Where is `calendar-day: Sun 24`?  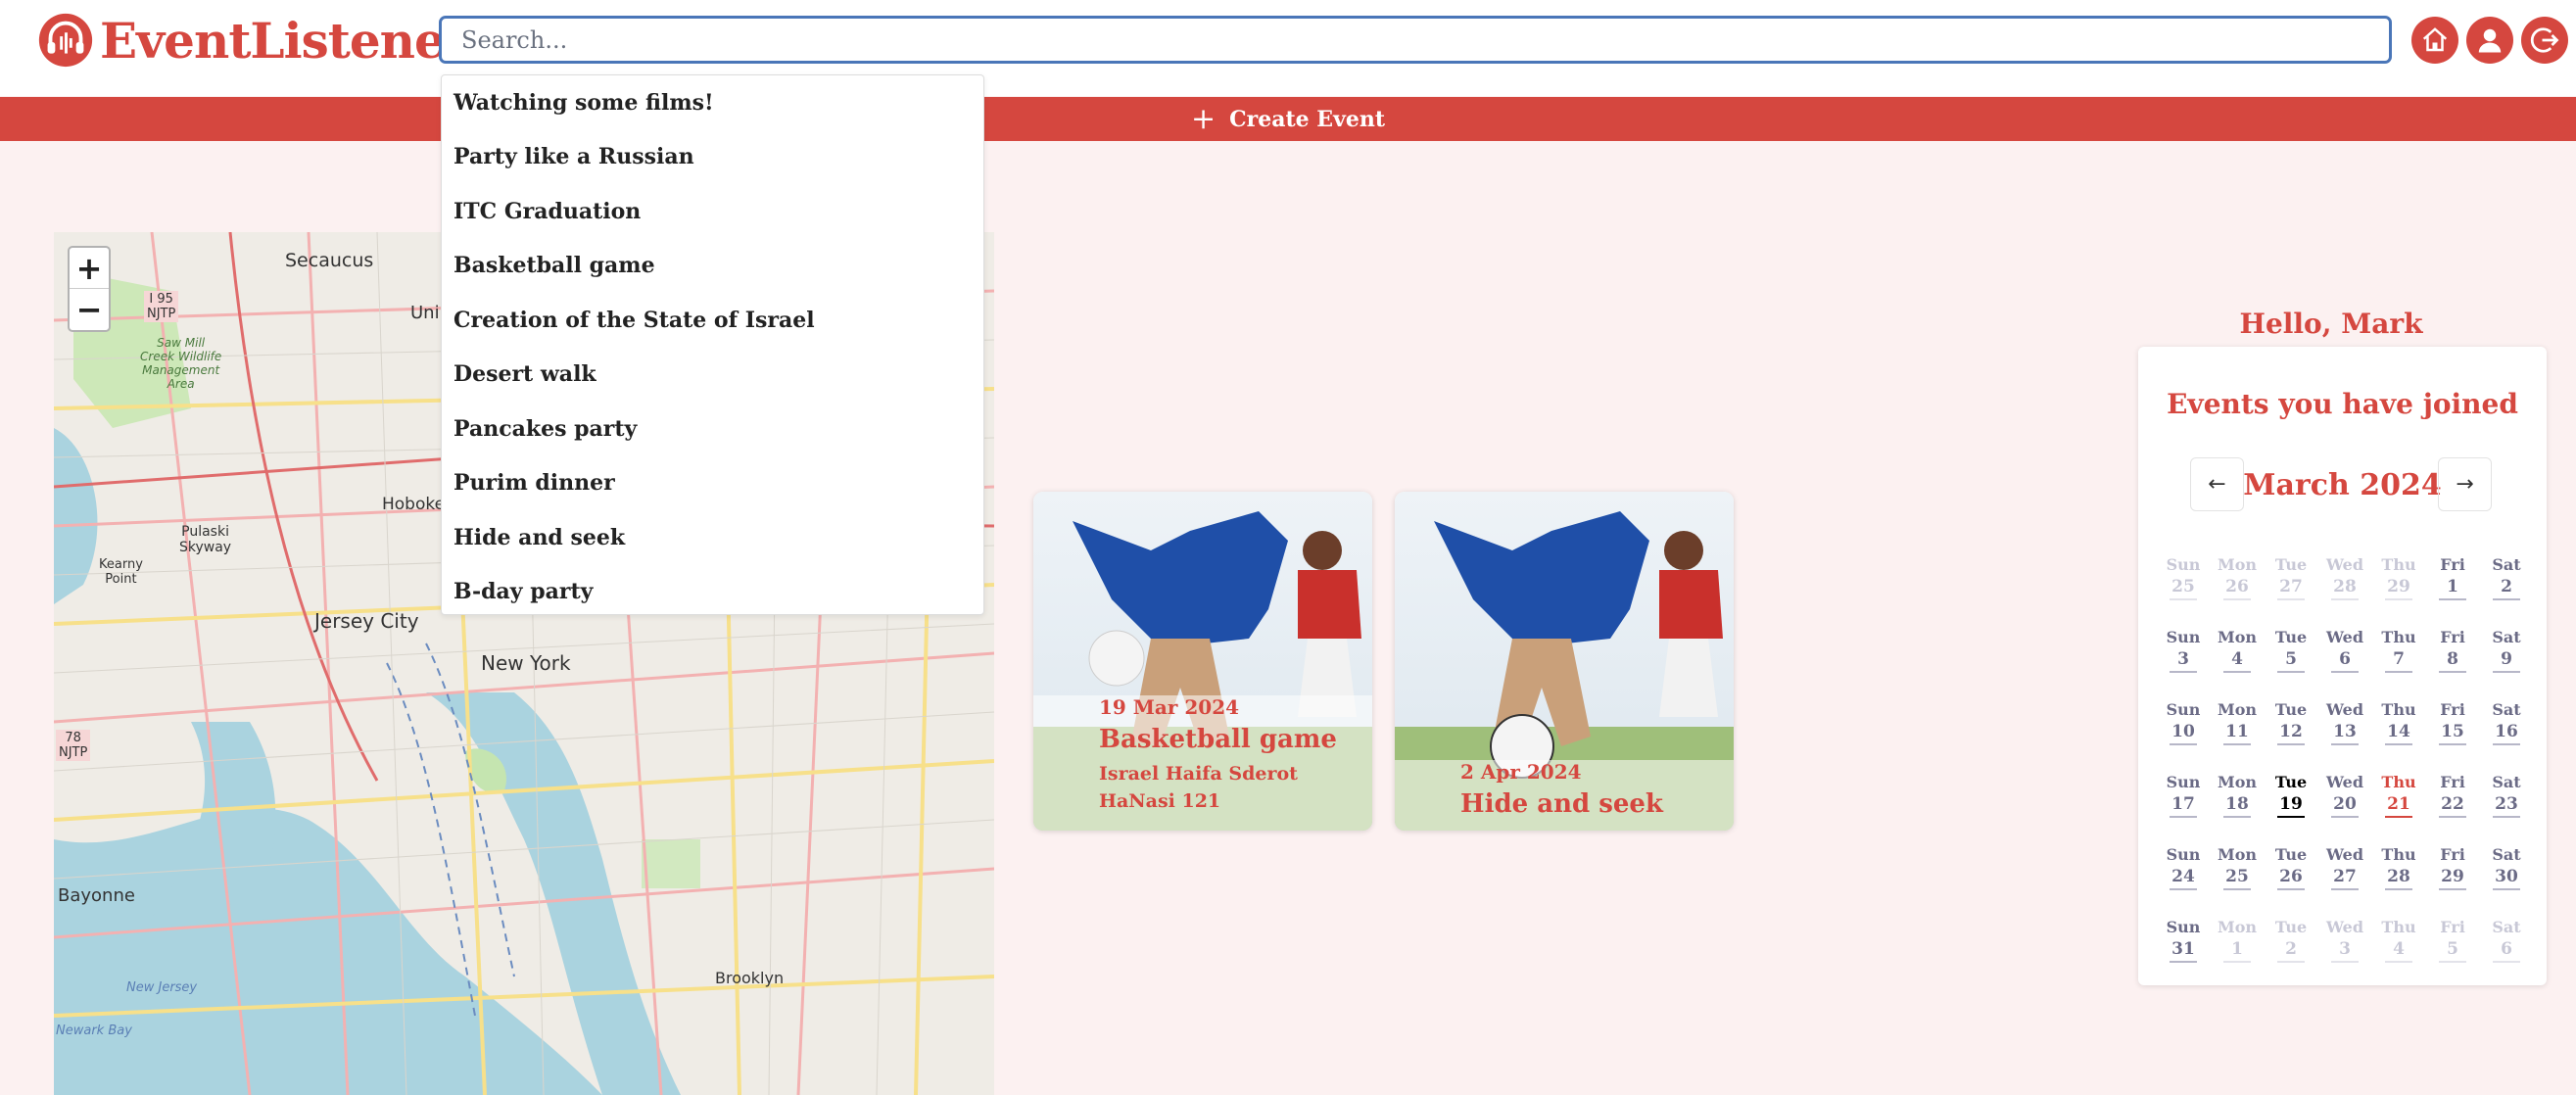 calendar-day: Sun 24 is located at coordinates (2183, 882).